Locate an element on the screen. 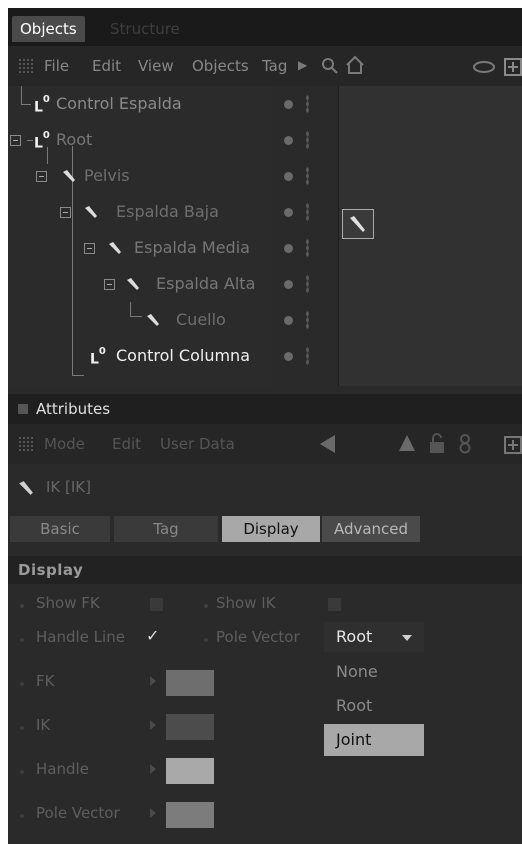 The height and width of the screenshot is (844, 522). dropdown-option-root: Root is located at coordinates (374, 706).